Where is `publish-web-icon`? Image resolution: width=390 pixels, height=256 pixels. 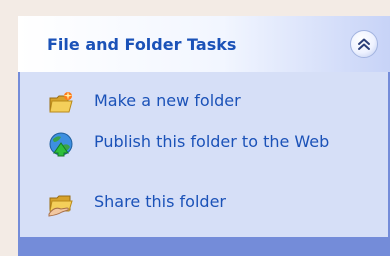
publish-web-icon is located at coordinates (61, 144).